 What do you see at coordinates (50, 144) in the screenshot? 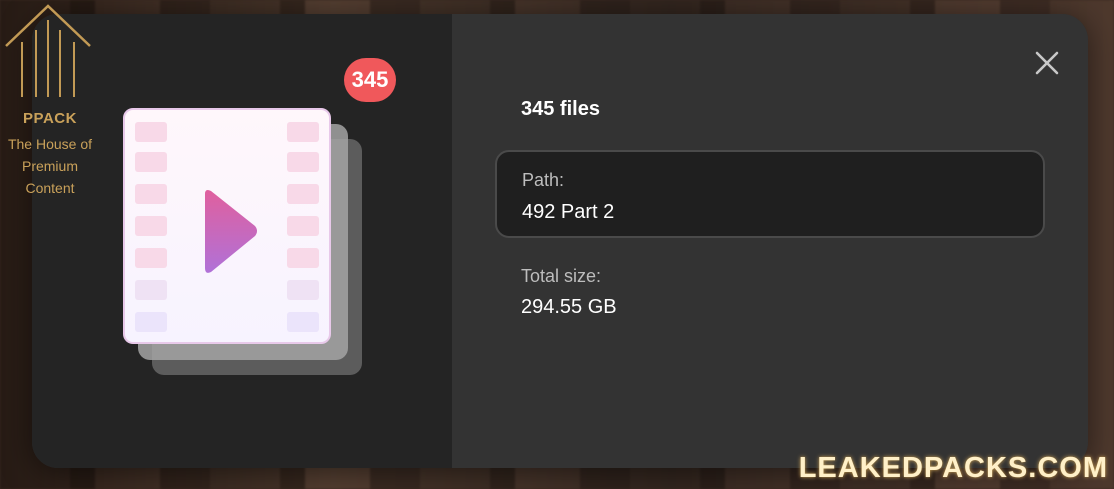
I see `logo-subtitle-line: The House of` at bounding box center [50, 144].